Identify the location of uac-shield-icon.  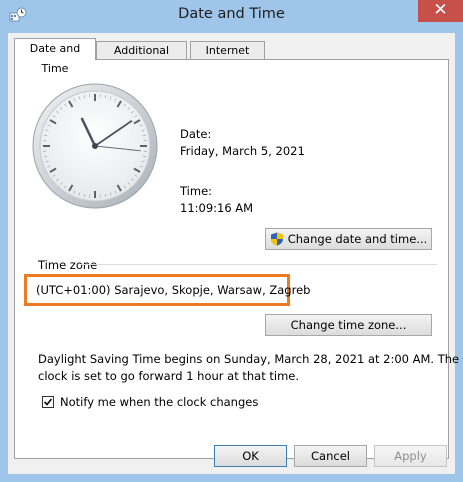
(276, 239).